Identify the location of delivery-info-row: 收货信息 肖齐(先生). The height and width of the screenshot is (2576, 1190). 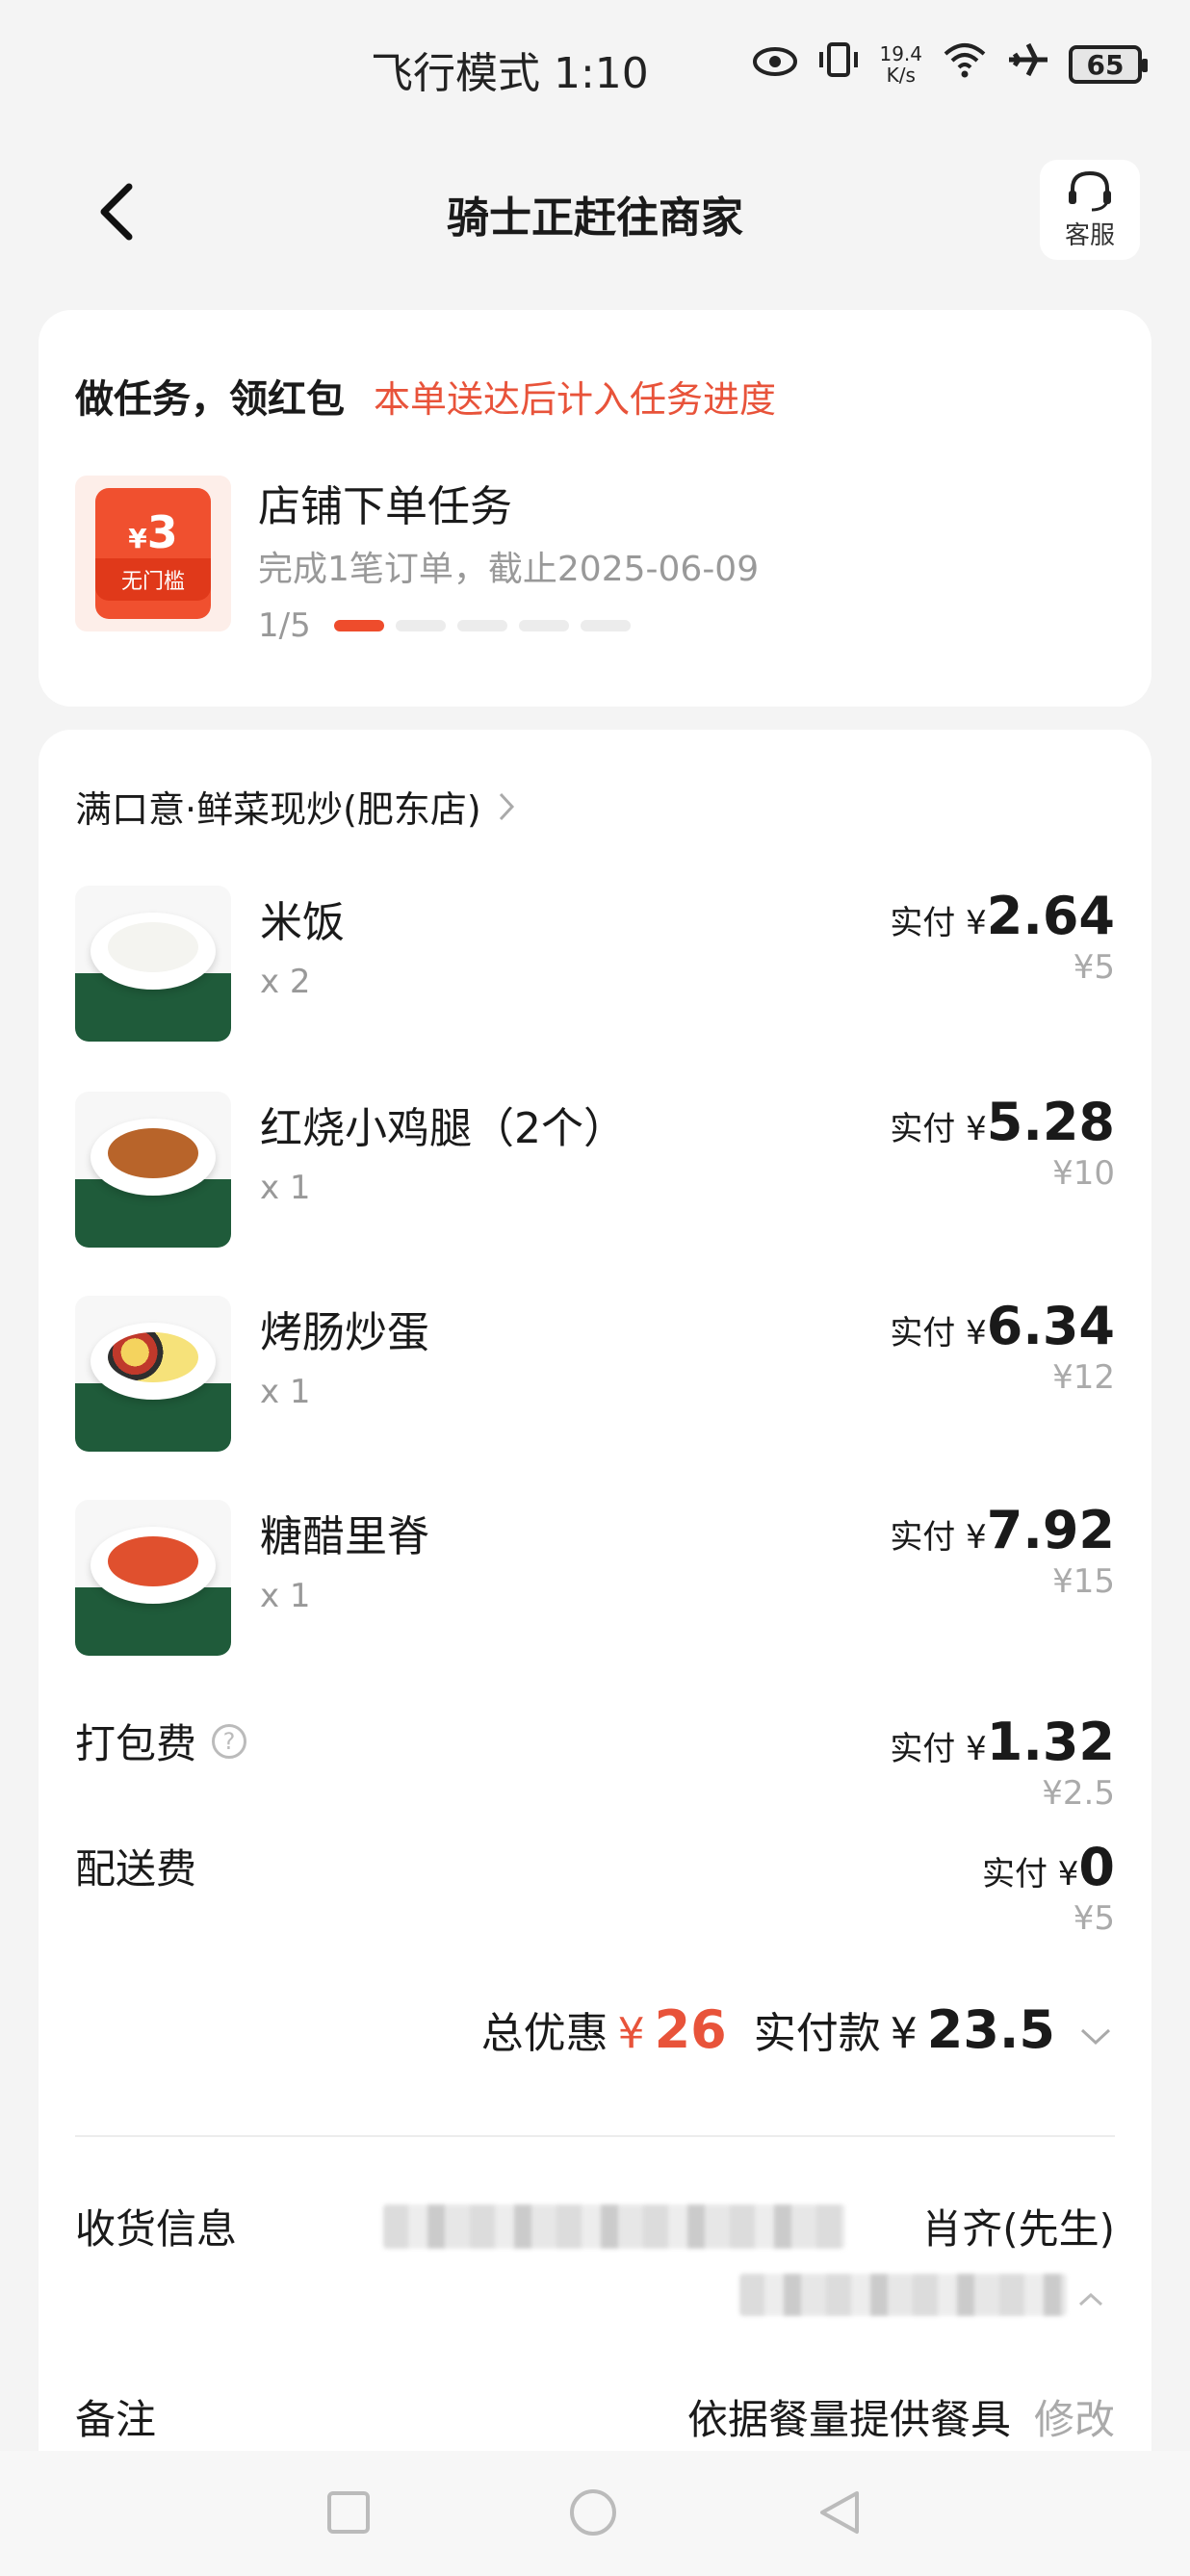
(595, 2269).